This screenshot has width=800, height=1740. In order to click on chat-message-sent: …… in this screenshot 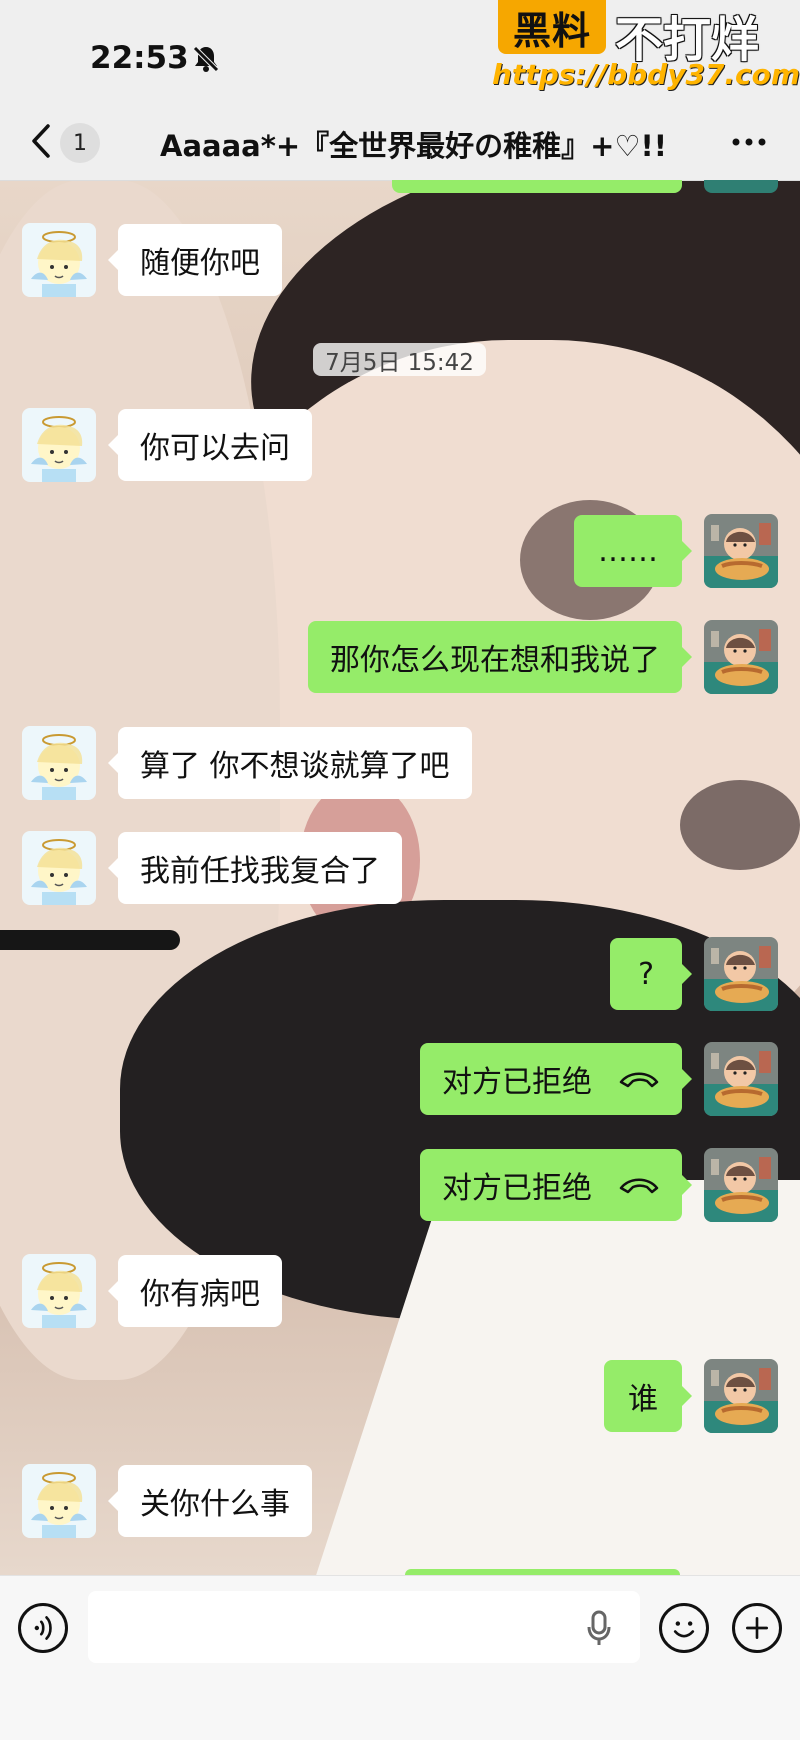, I will do `click(400, 551)`.